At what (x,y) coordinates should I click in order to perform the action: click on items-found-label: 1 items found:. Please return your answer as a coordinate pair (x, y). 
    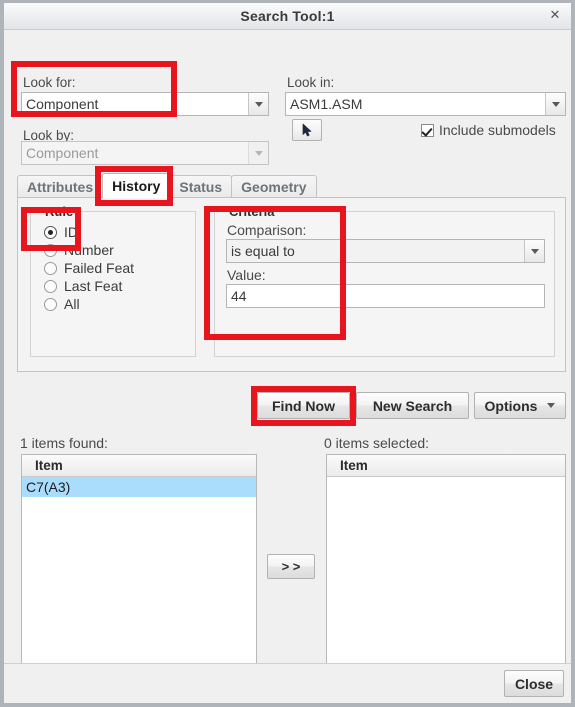
    Looking at the image, I should click on (64, 443).